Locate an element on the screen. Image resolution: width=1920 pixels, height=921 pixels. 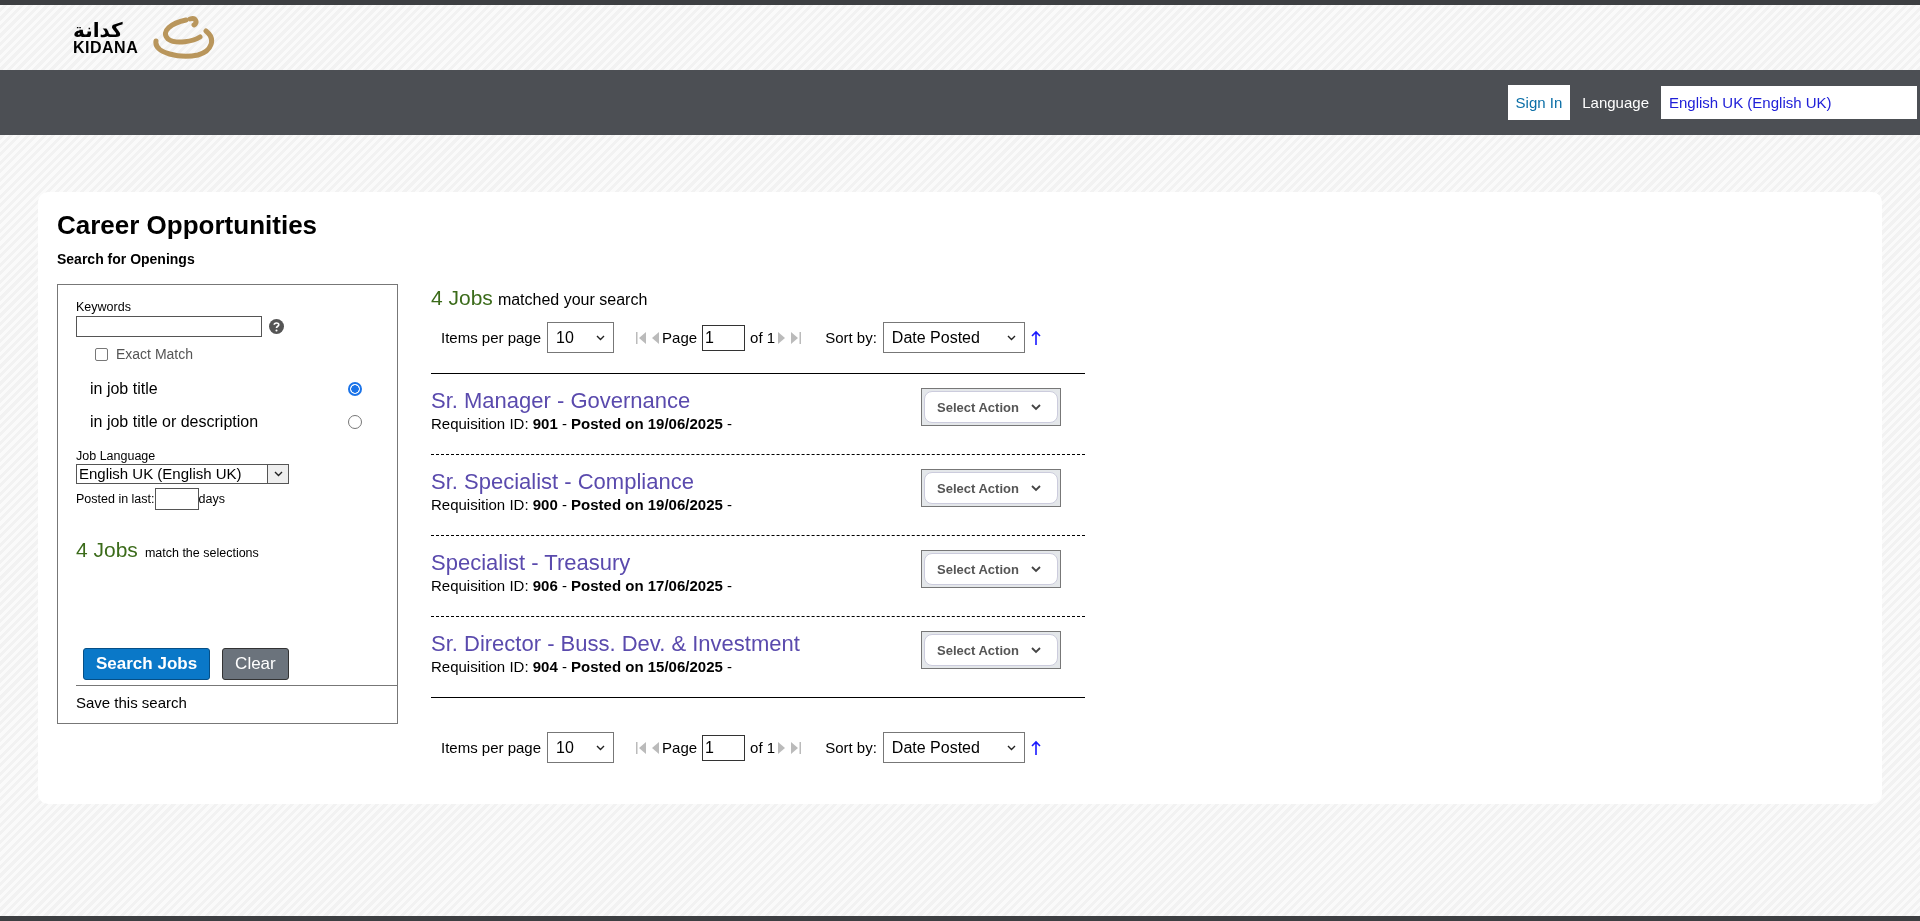
job-details-text: Requisition ID: 906 - Posted on 17/06/2025 - is located at coordinates (581, 585).